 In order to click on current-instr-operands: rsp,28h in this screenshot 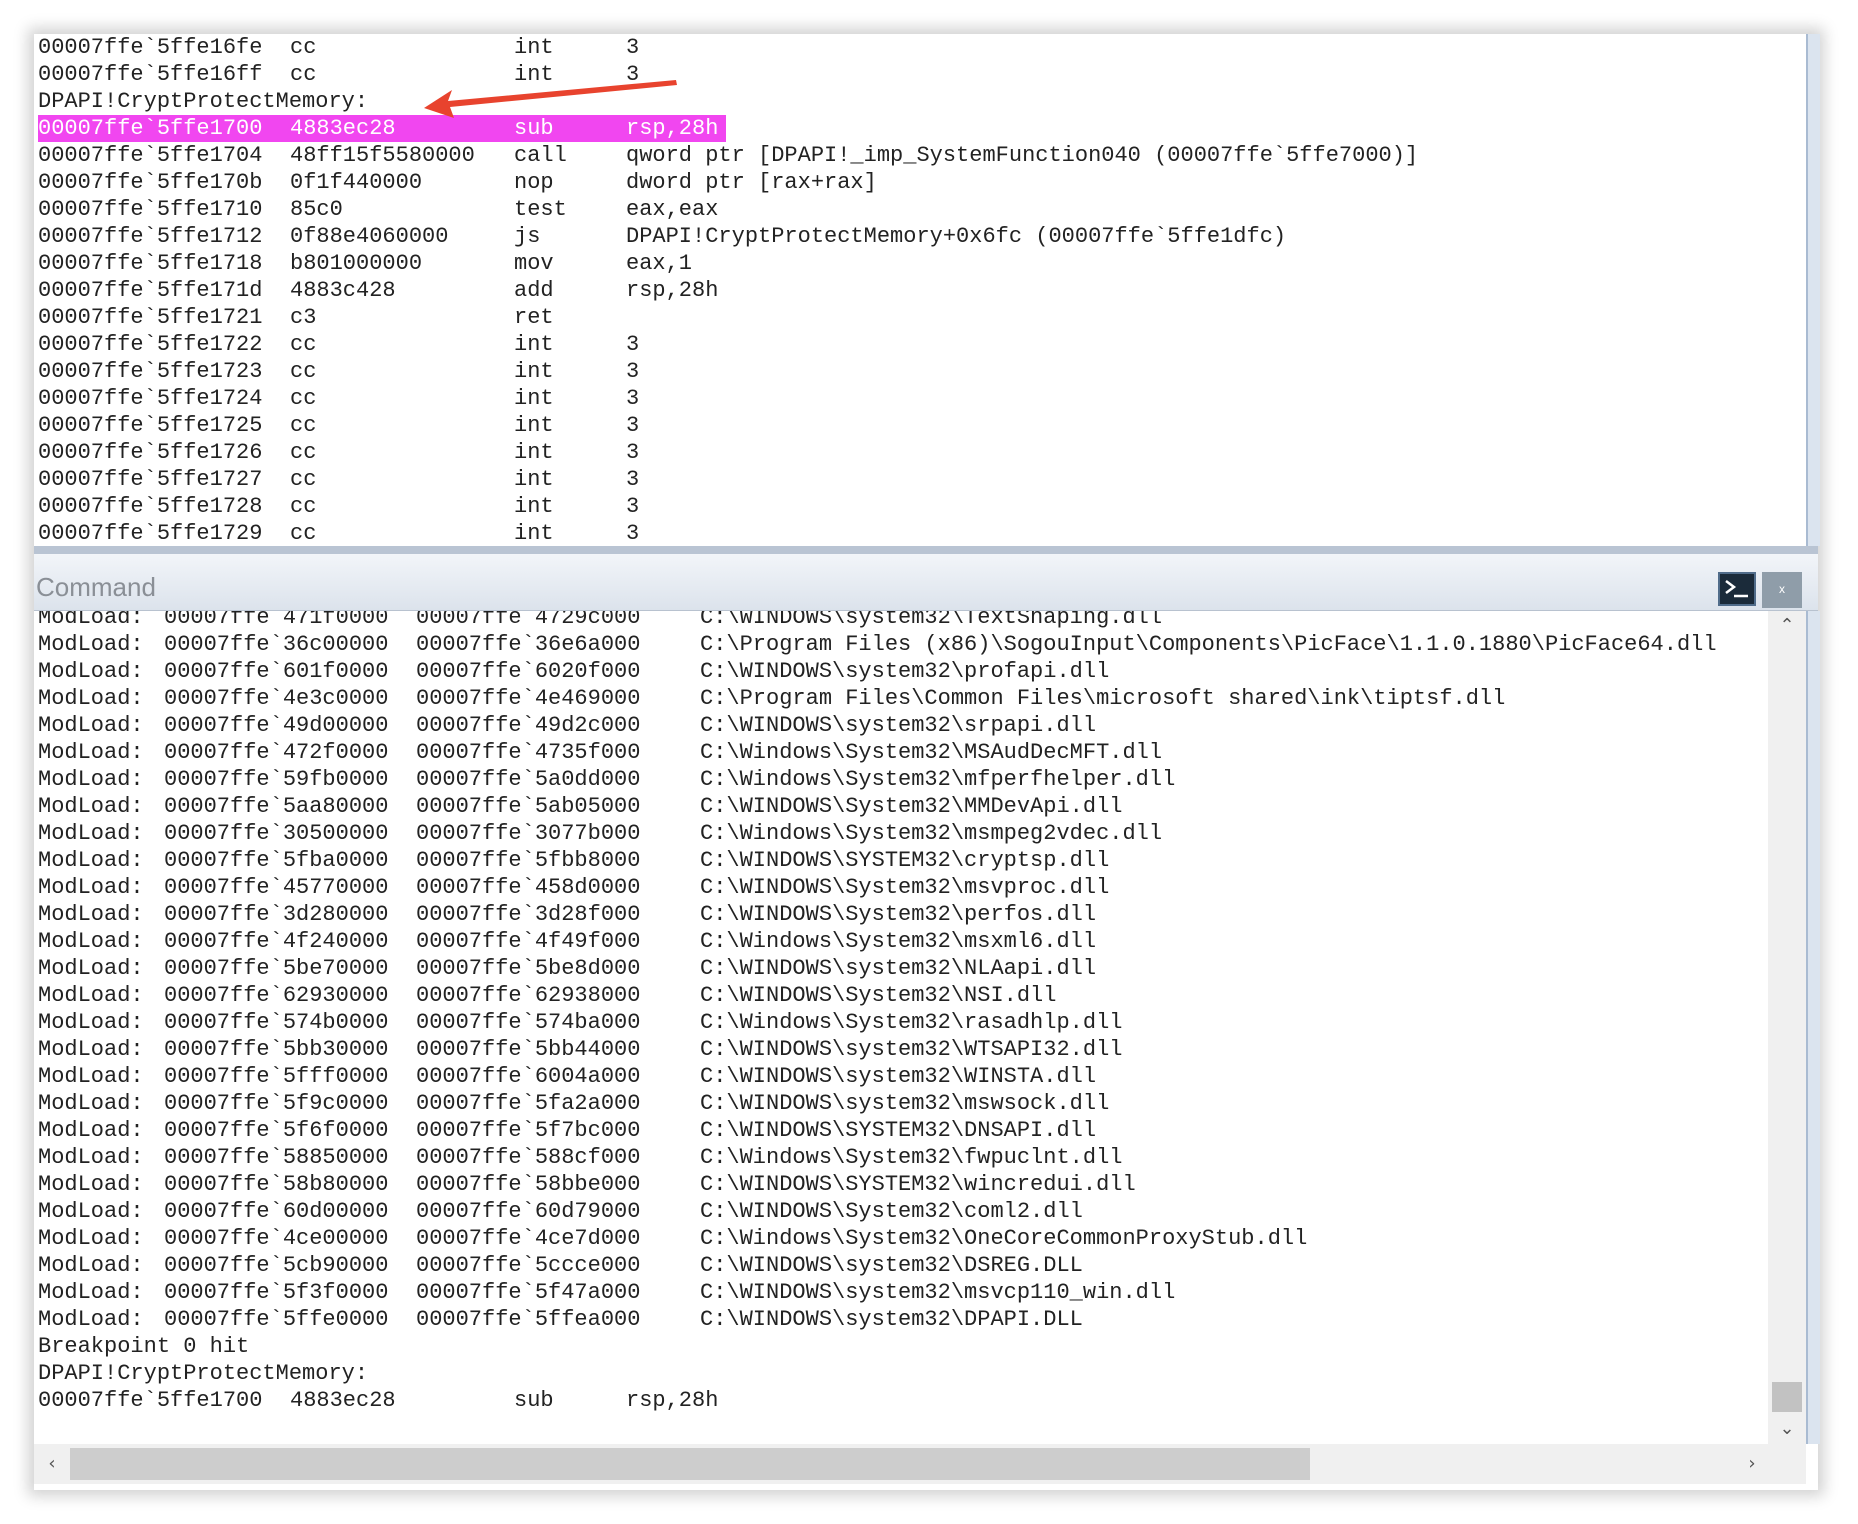, I will do `click(672, 1400)`.